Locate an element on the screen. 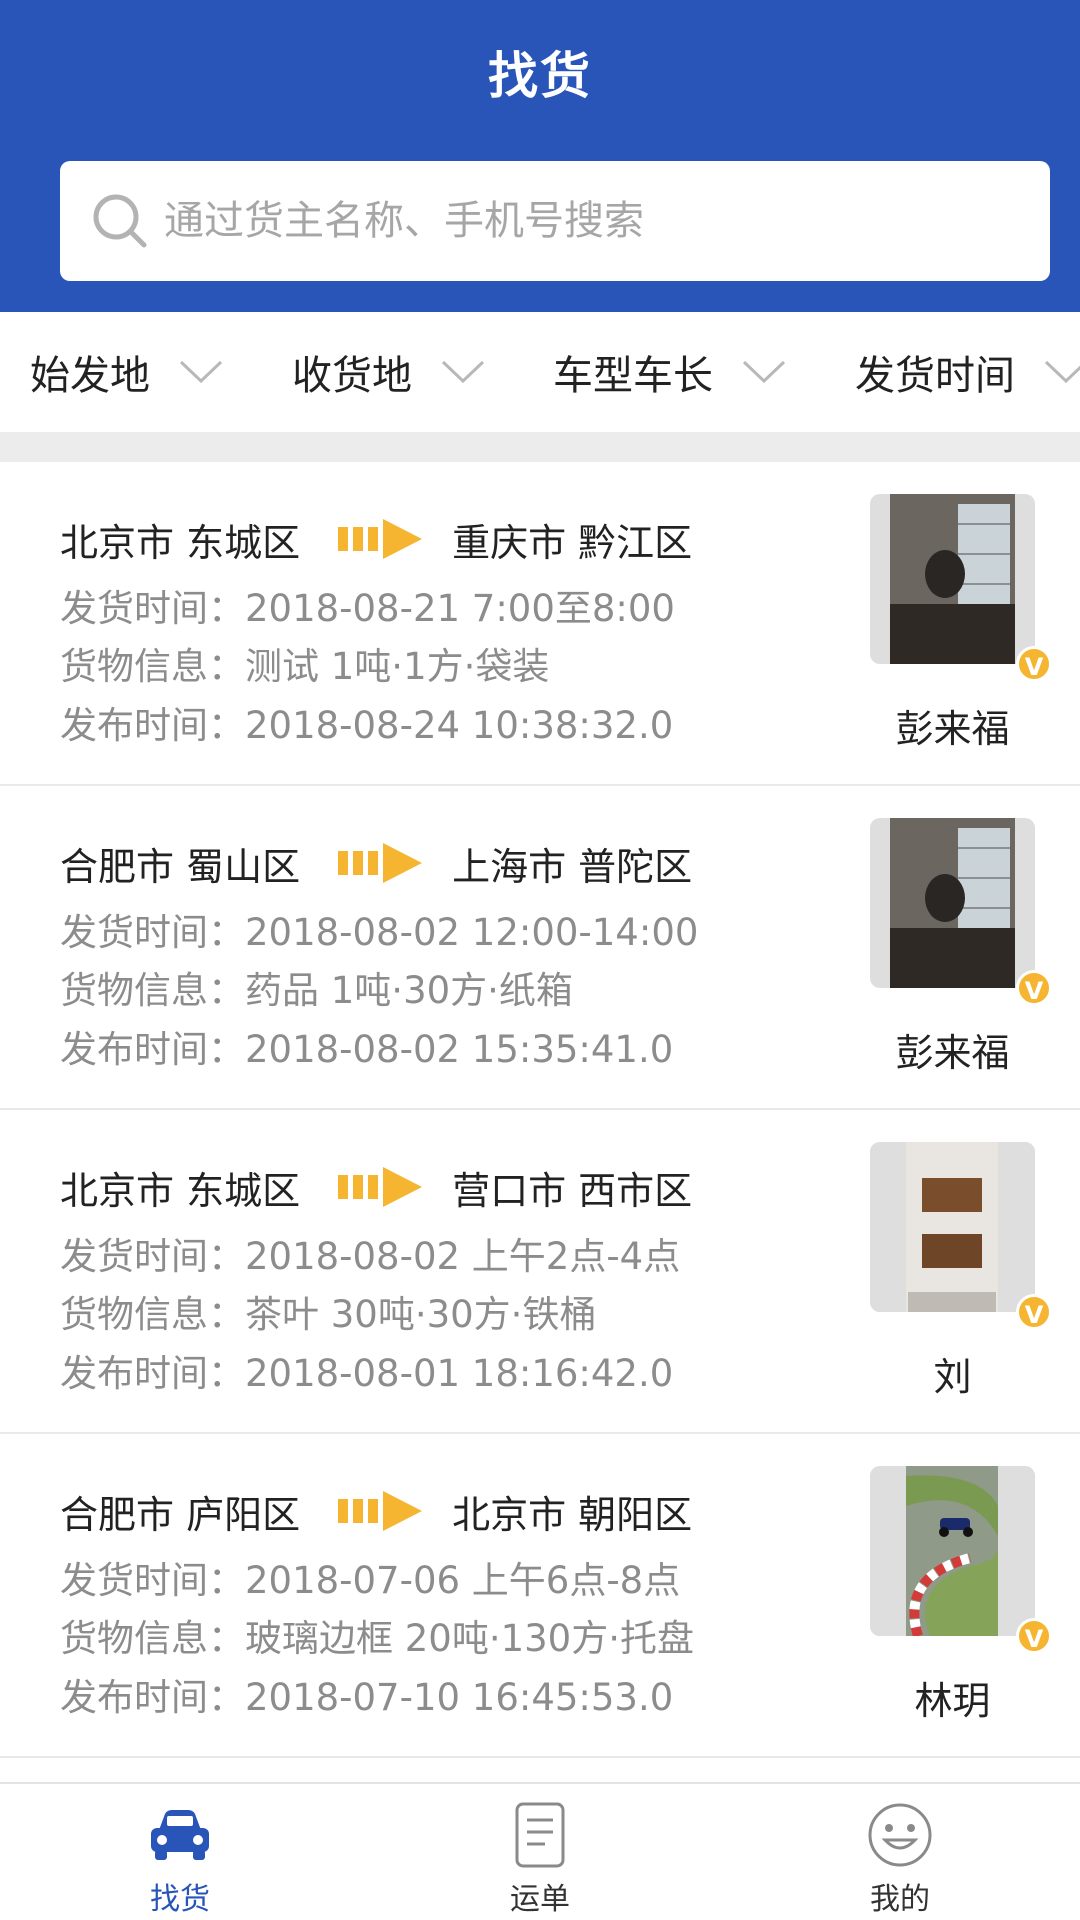 The height and width of the screenshot is (1920, 1080). nav-label: 找货 is located at coordinates (180, 1899).